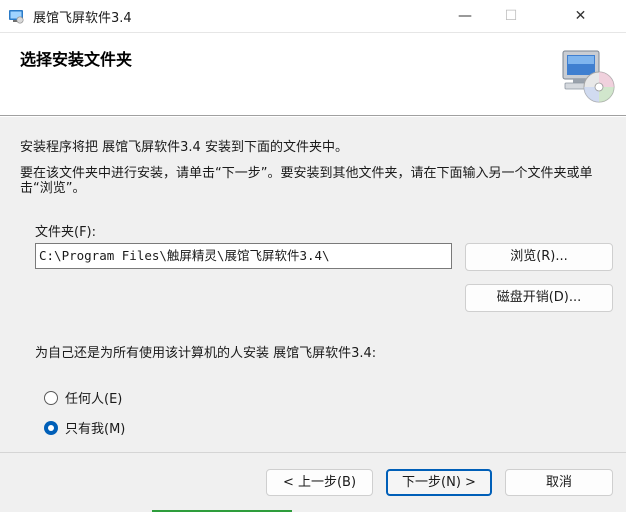 This screenshot has height=512, width=626. What do you see at coordinates (206, 353) in the screenshot?
I see `install-scope-label: 为自己还是为所有使用该计算机的人安装 展馆飞屏软件3.4:` at bounding box center [206, 353].